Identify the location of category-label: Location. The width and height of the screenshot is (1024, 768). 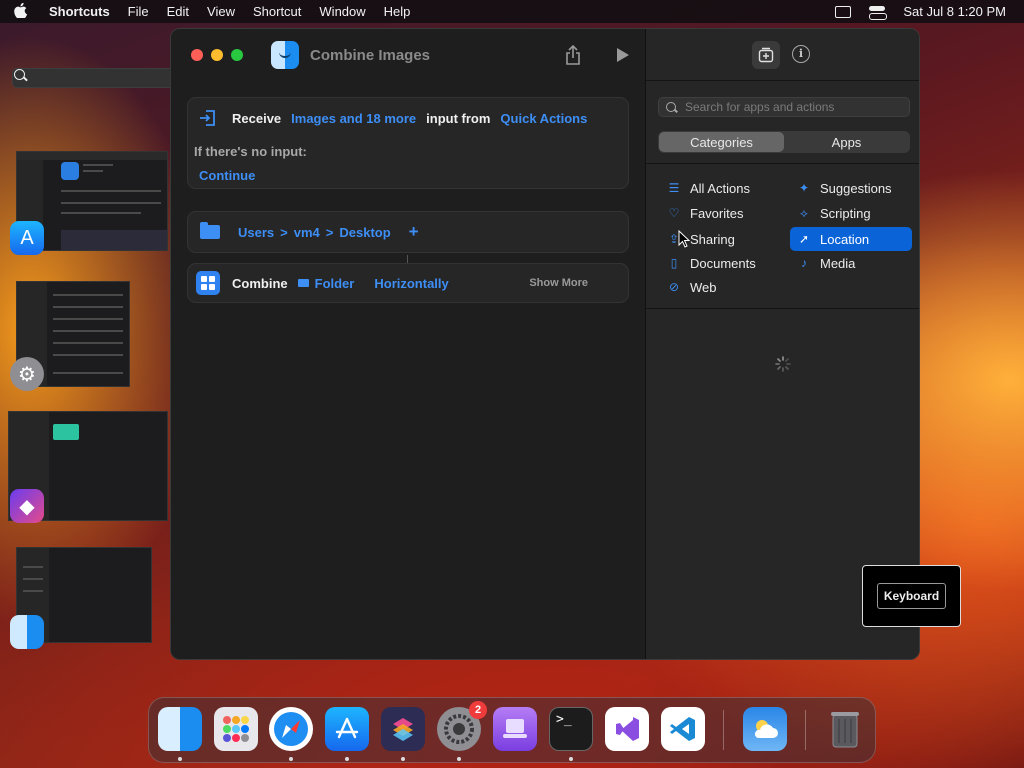
(845, 239).